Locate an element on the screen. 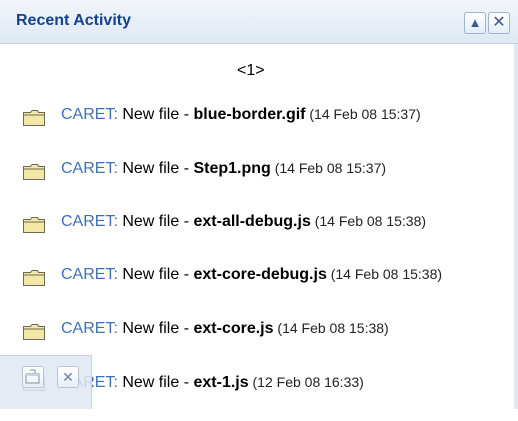 This screenshot has height=421, width=518. pager: <1> is located at coordinates (251, 71).